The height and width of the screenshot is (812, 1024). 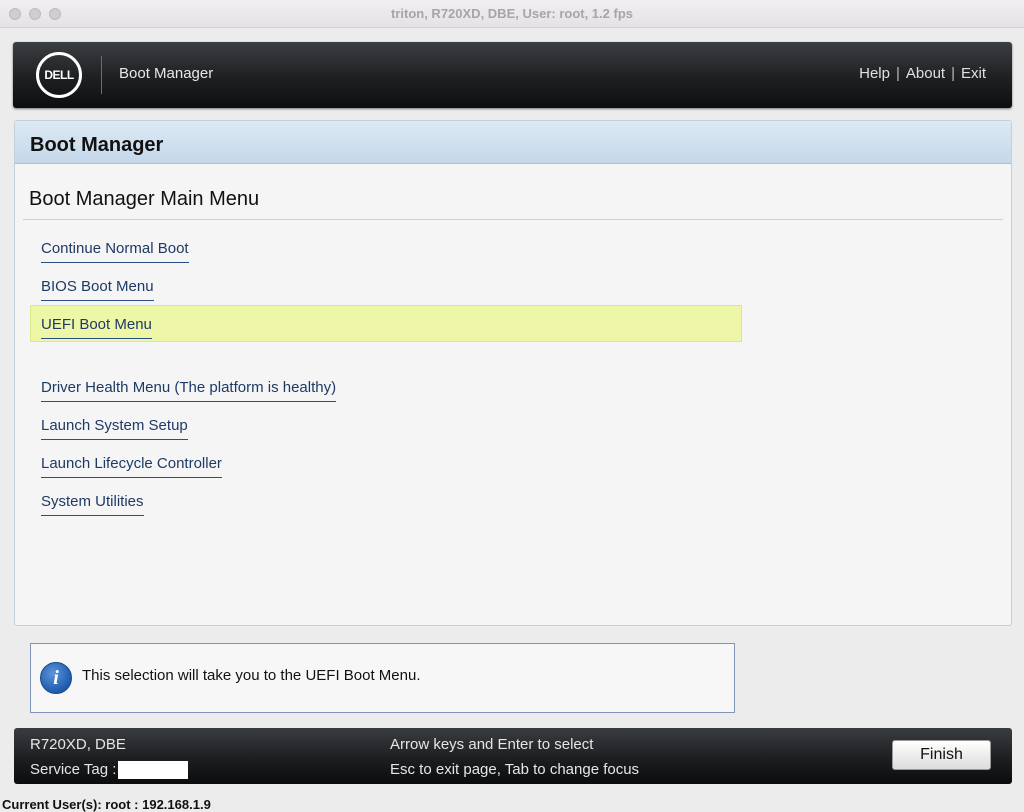 I want to click on close-window-button, so click(x=15, y=14).